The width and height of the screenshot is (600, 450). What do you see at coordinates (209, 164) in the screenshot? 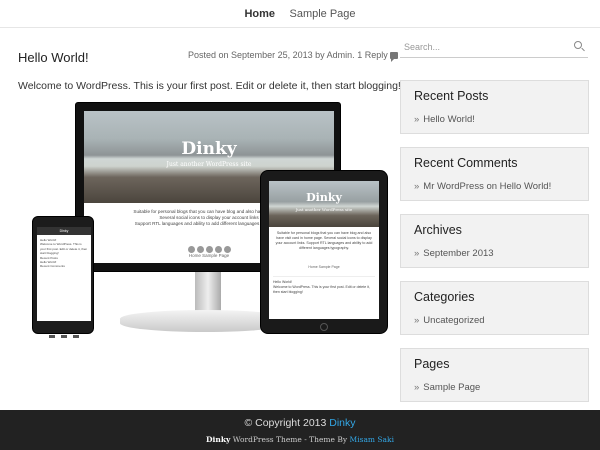
I see `monitor-tagline: Just another WordPress site` at bounding box center [209, 164].